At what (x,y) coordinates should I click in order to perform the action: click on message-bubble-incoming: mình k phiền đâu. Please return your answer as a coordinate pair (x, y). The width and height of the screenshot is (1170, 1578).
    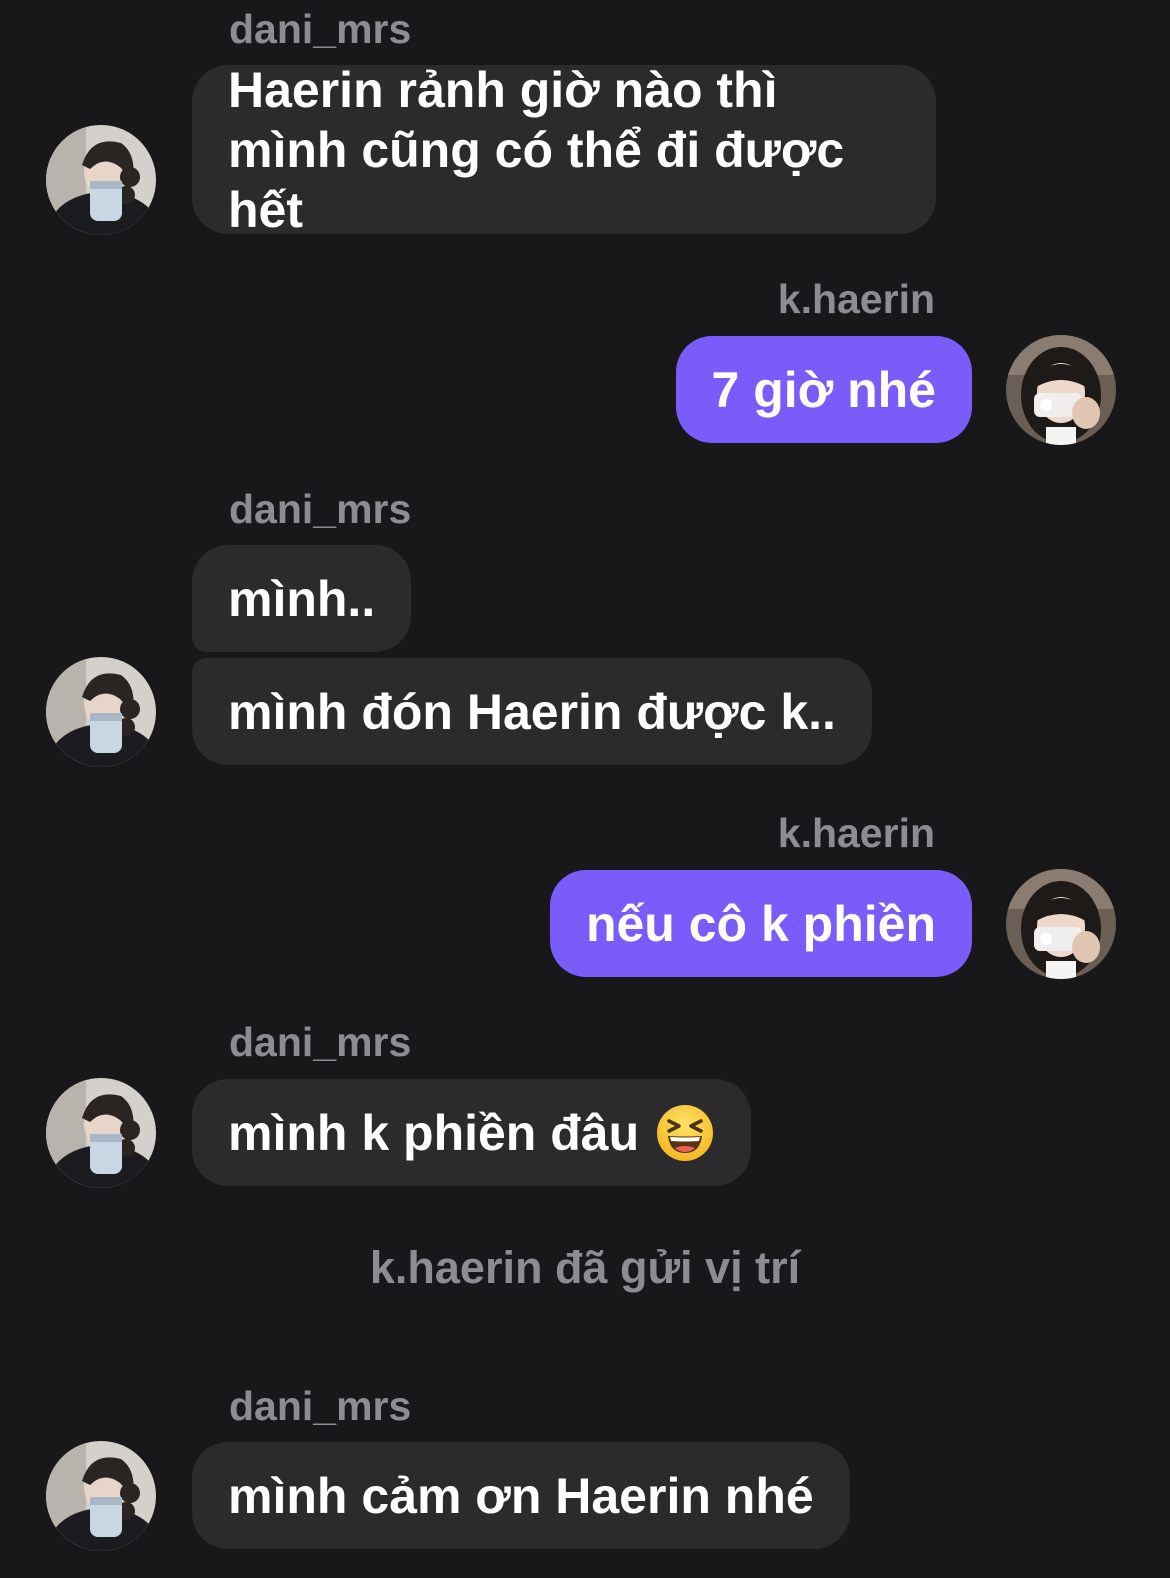
    Looking at the image, I should click on (472, 1132).